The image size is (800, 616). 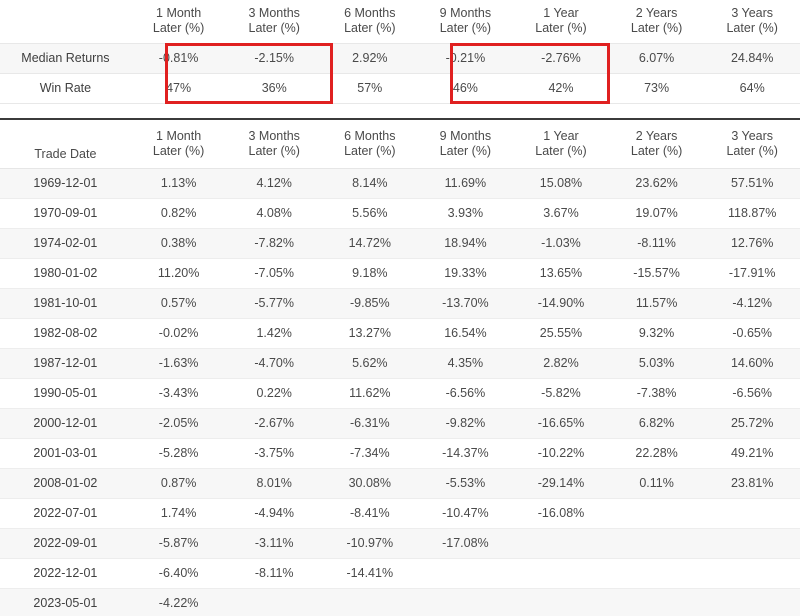 What do you see at coordinates (370, 483) in the screenshot?
I see `detail-cell-6months: 30.08%` at bounding box center [370, 483].